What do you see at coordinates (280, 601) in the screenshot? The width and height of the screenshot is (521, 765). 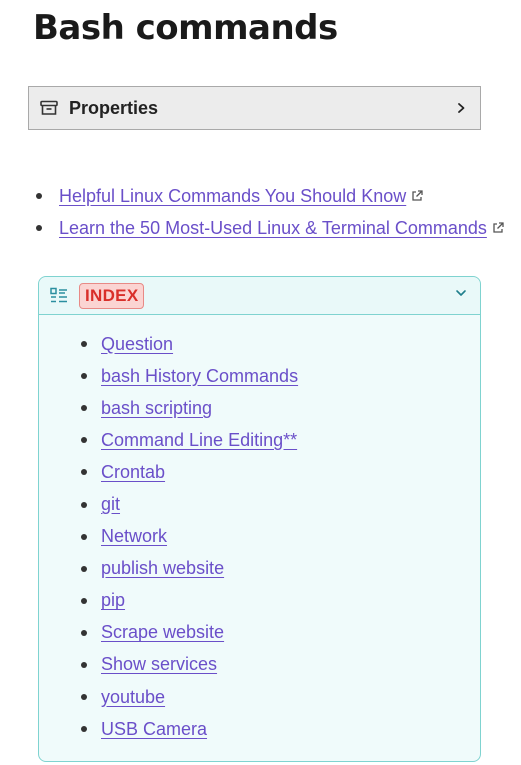 I see `index-list-item: pip` at bounding box center [280, 601].